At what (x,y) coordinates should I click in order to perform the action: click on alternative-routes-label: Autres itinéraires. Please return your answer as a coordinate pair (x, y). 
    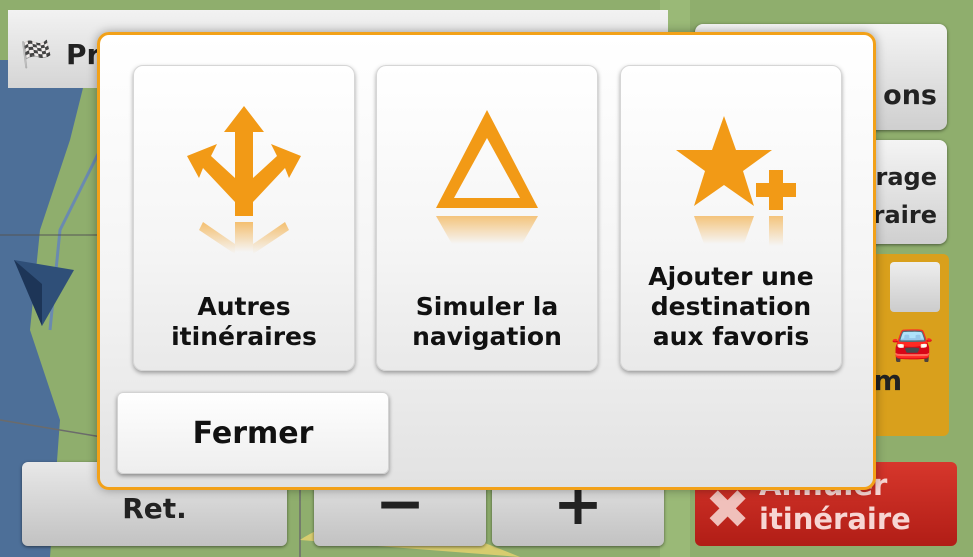
    Looking at the image, I should click on (244, 322).